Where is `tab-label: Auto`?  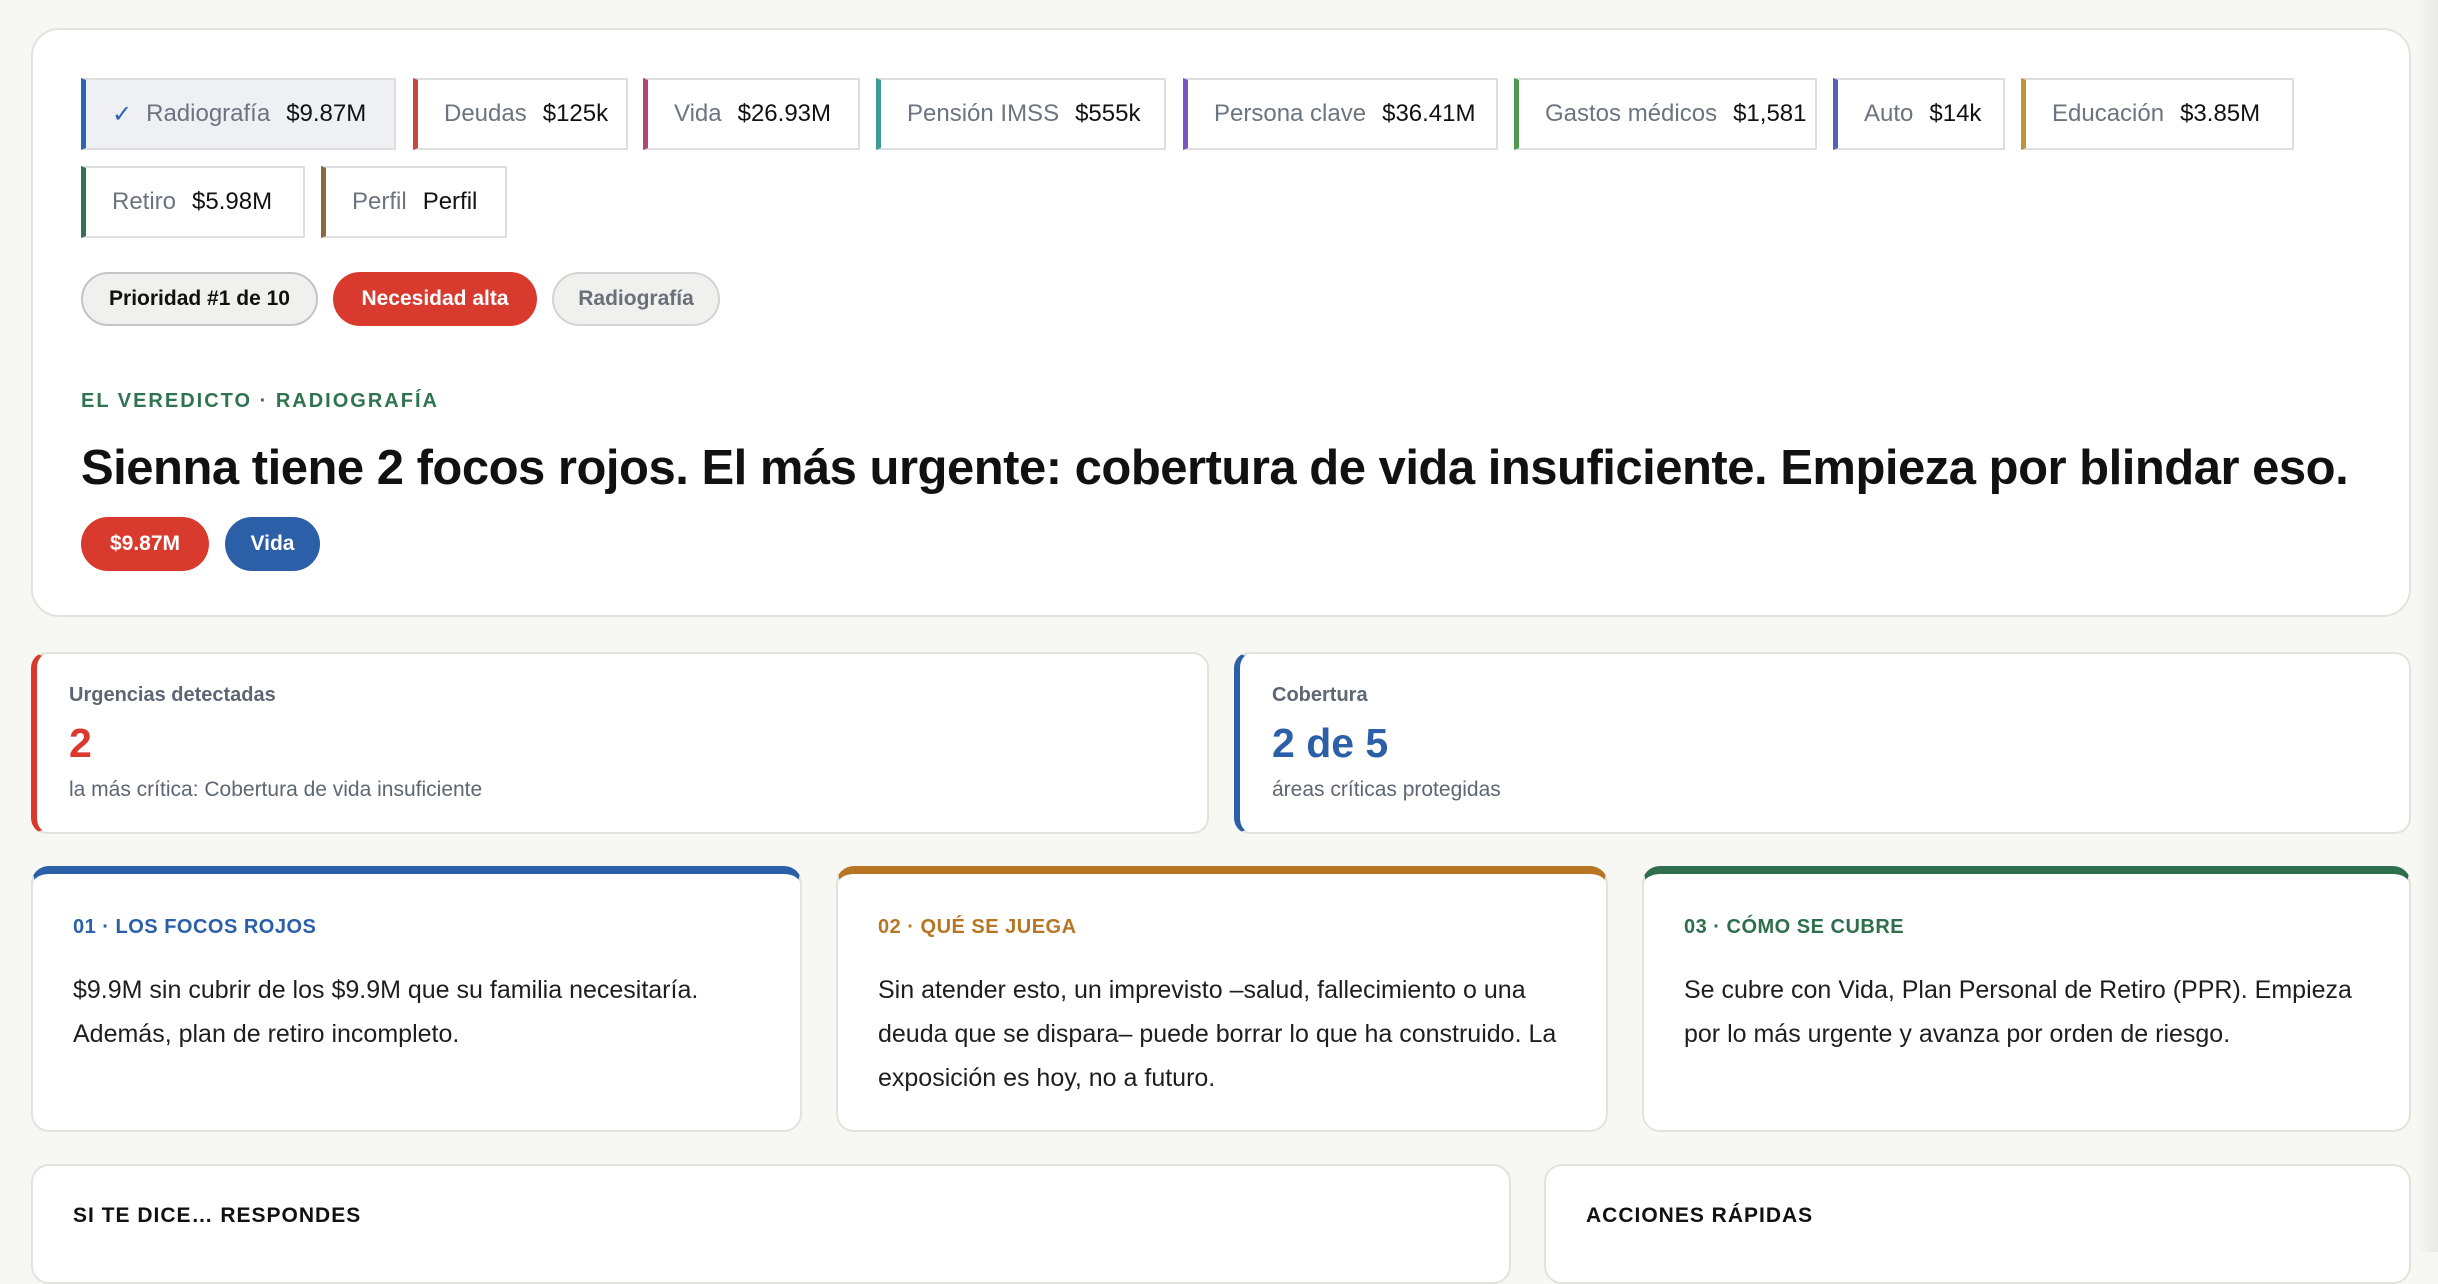
tab-label: Auto is located at coordinates (1889, 113).